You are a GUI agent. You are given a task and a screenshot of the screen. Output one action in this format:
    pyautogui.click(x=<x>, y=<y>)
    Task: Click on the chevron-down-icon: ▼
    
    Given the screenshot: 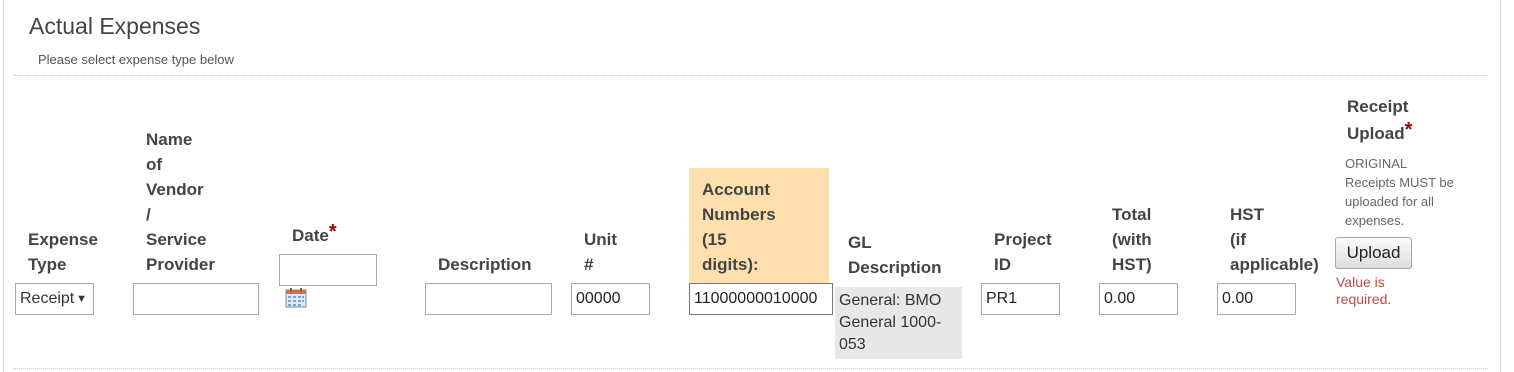 What is the action you would take?
    pyautogui.click(x=81, y=299)
    